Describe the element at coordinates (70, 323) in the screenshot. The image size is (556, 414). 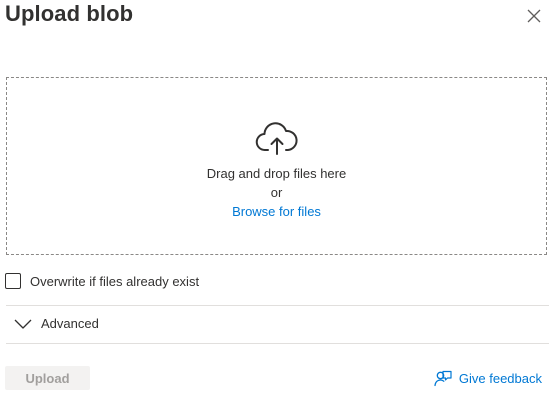
I see `advanced-label: Advanced` at that location.